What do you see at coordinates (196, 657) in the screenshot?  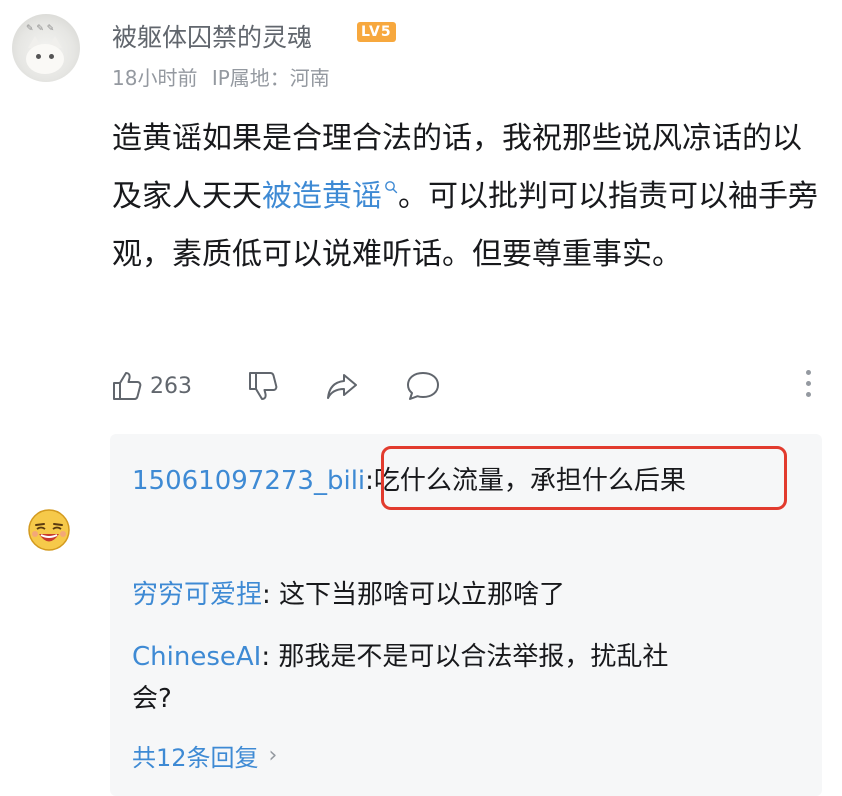 I see `reply-username: ChineseAI` at bounding box center [196, 657].